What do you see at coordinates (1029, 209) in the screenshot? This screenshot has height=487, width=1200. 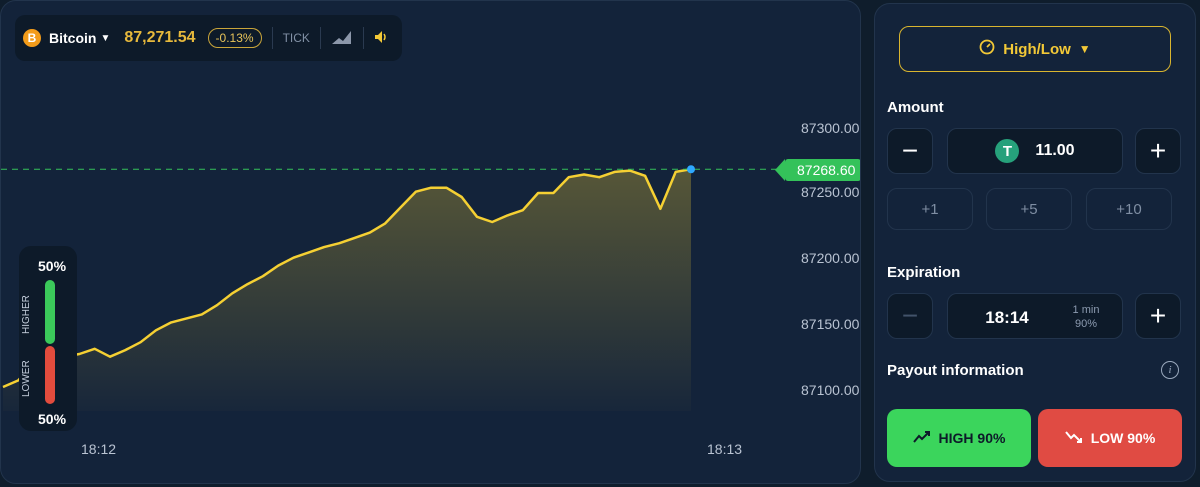 I see `quick-add-5-button: +5` at bounding box center [1029, 209].